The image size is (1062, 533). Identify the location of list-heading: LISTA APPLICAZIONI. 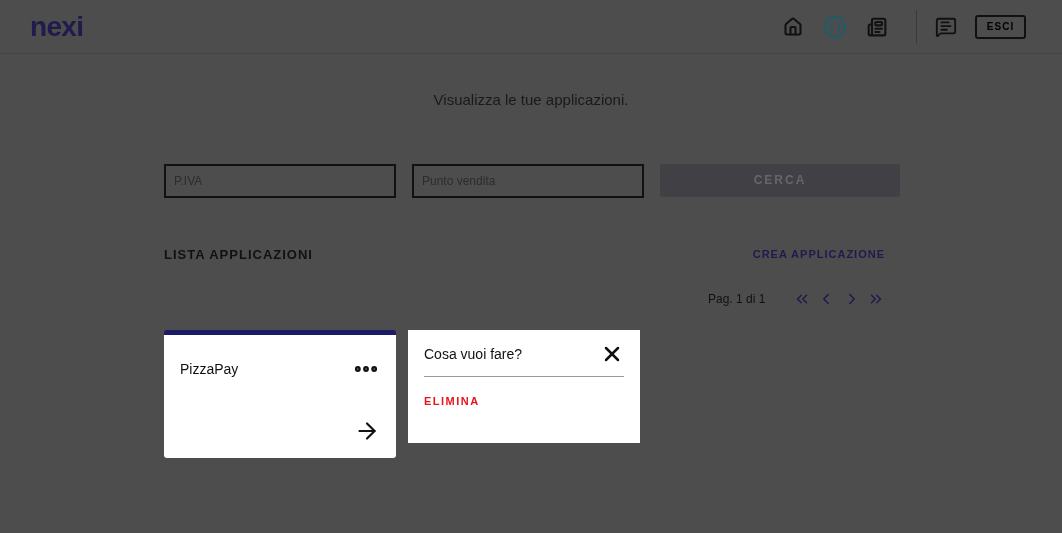
(238, 254).